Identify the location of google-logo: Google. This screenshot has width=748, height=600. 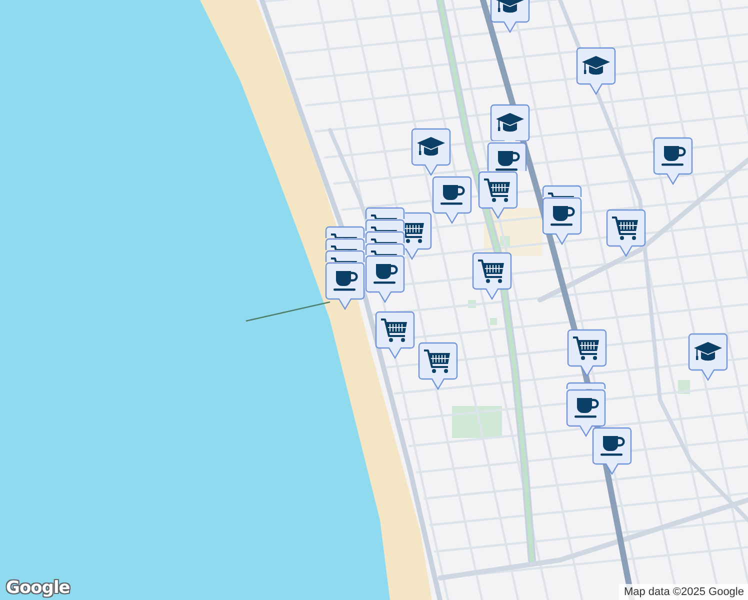
(38, 588).